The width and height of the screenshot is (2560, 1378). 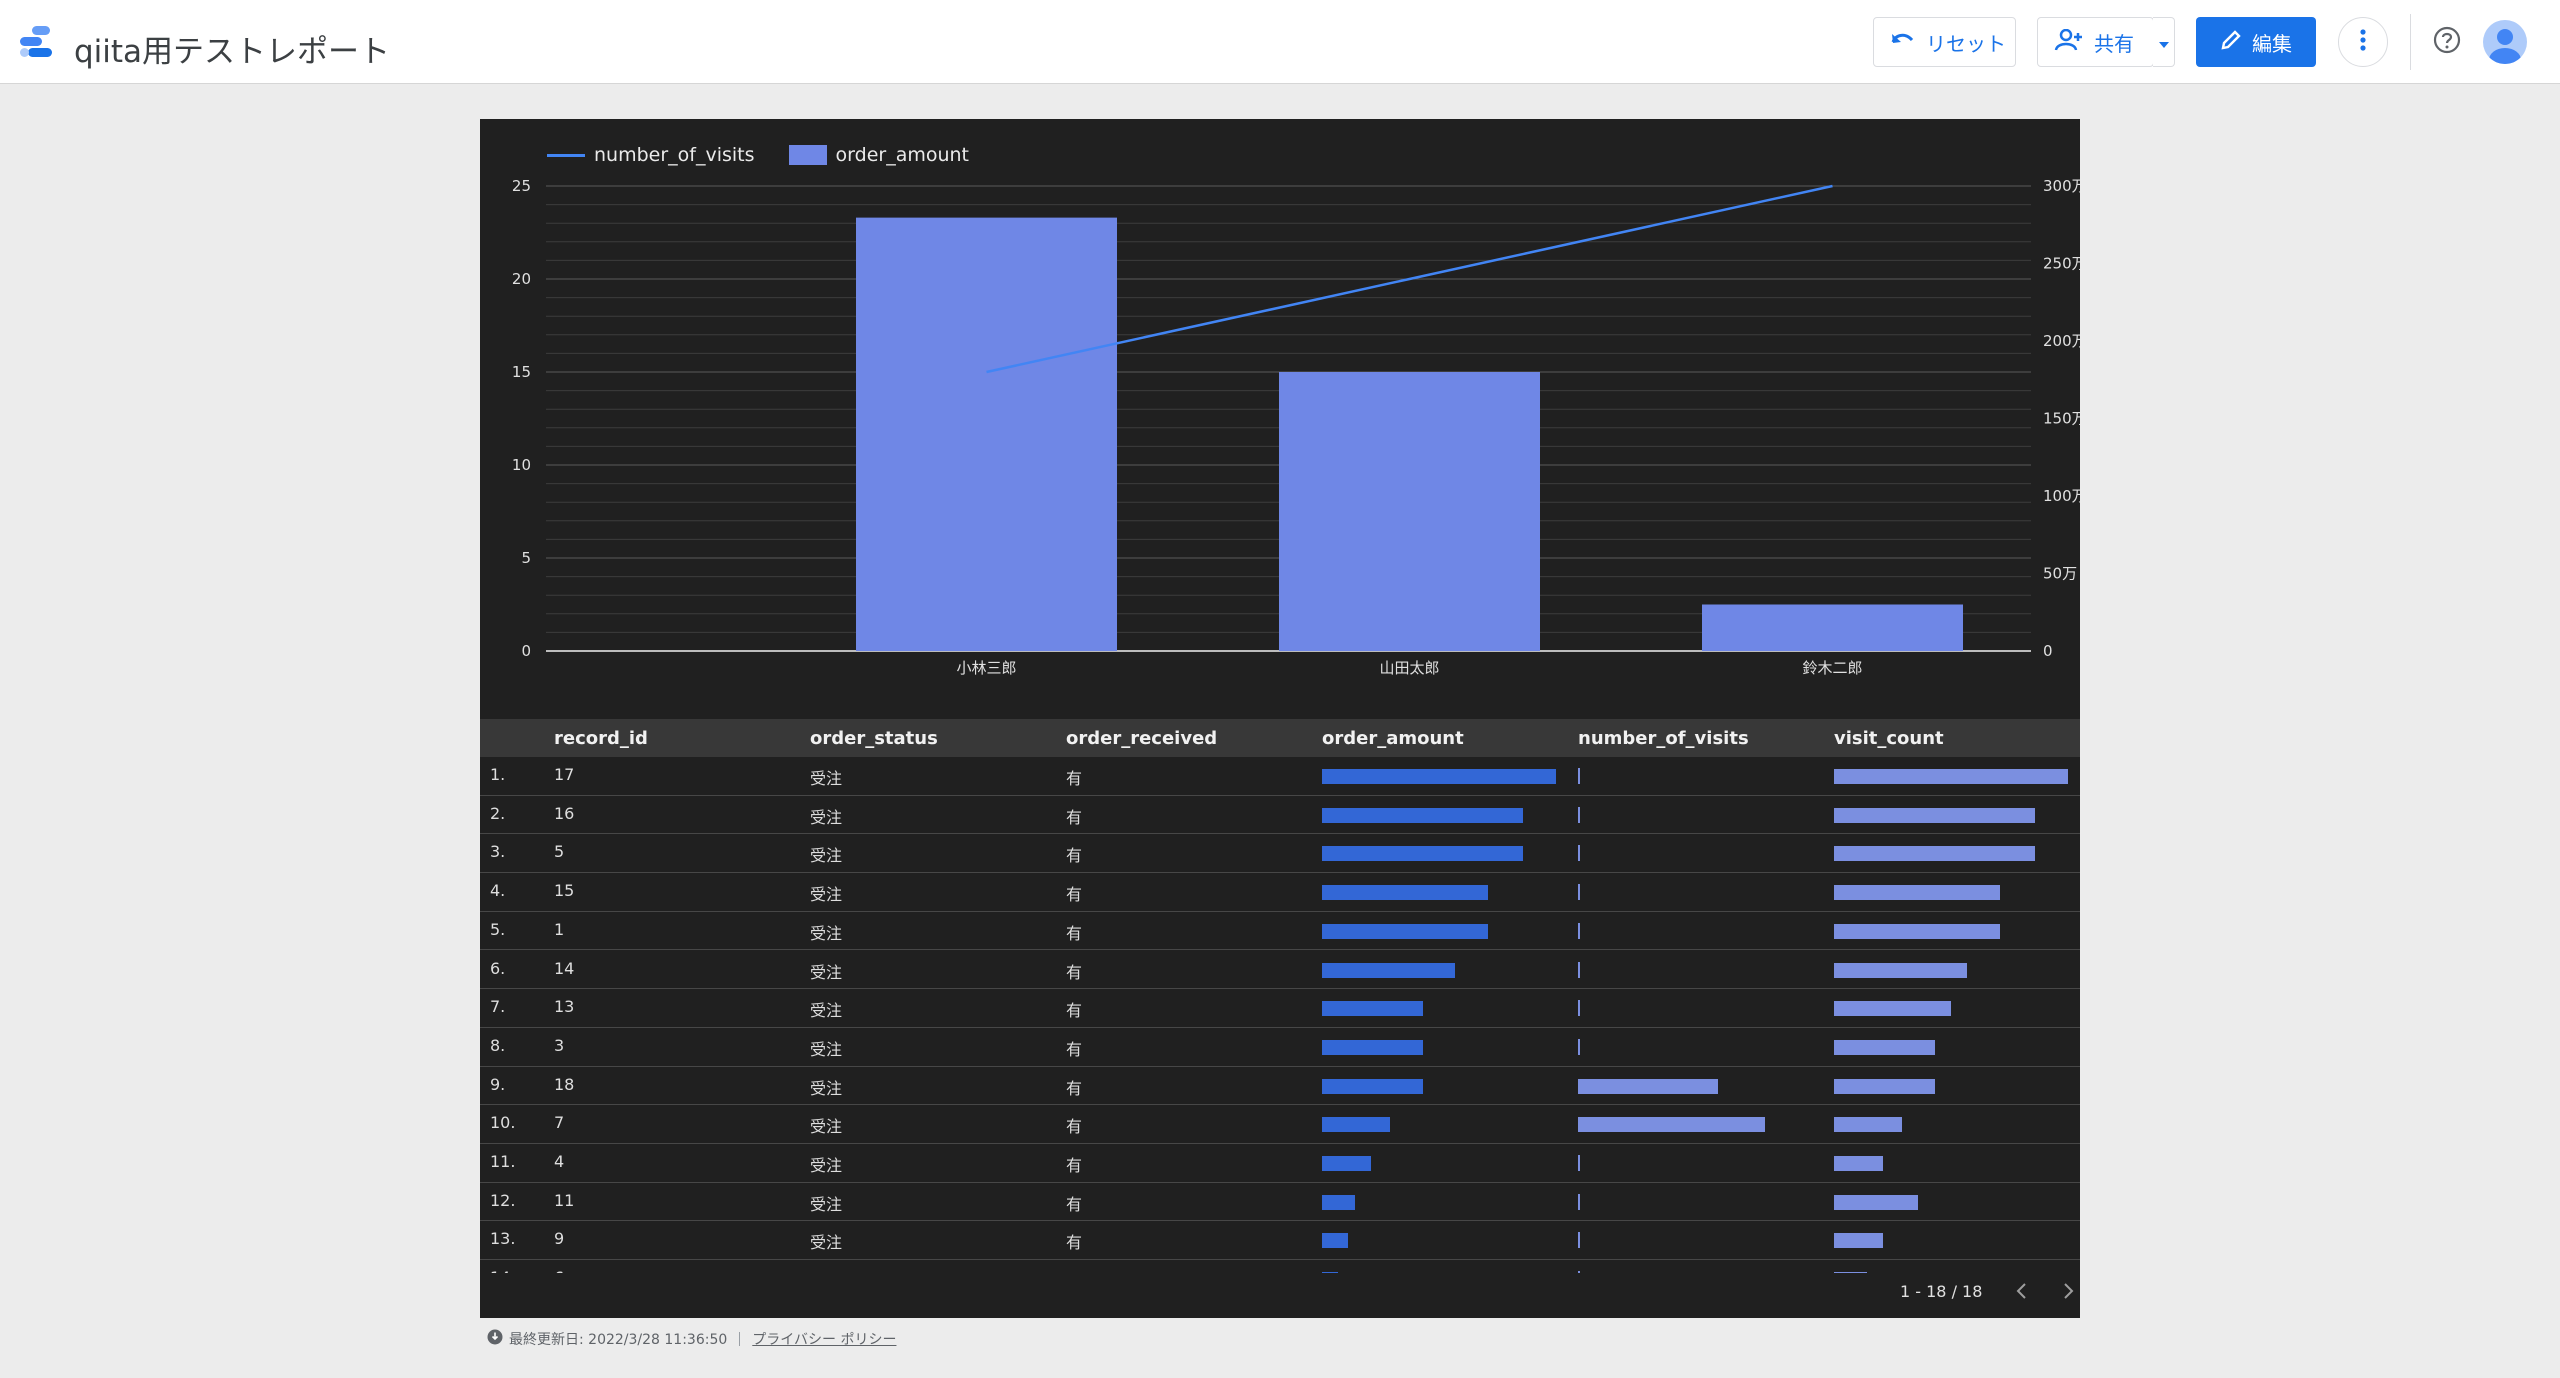 What do you see at coordinates (38, 42) in the screenshot?
I see `data-studio-logo-icon` at bounding box center [38, 42].